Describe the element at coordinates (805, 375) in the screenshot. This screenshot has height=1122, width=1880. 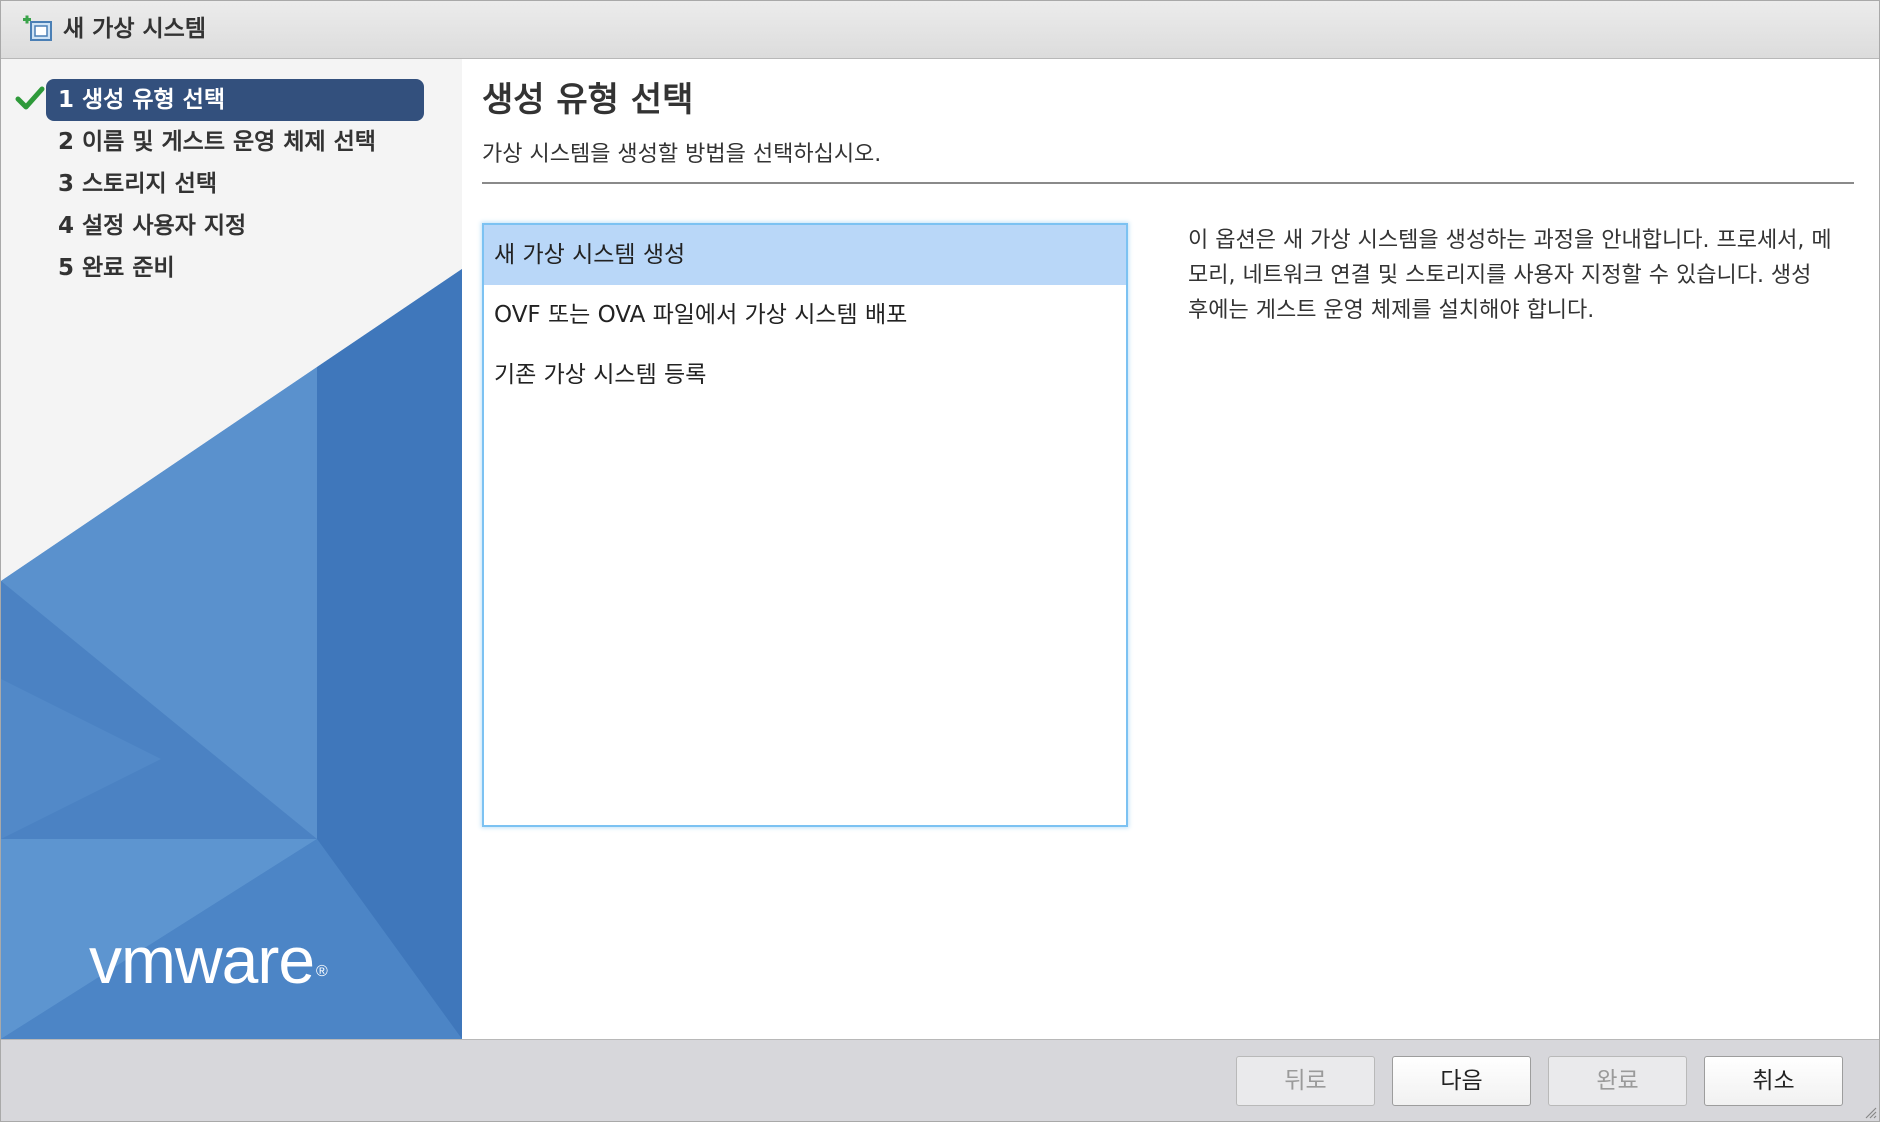
I see `option-register-existing-vm: 기존 가상 시스템 등록` at that location.